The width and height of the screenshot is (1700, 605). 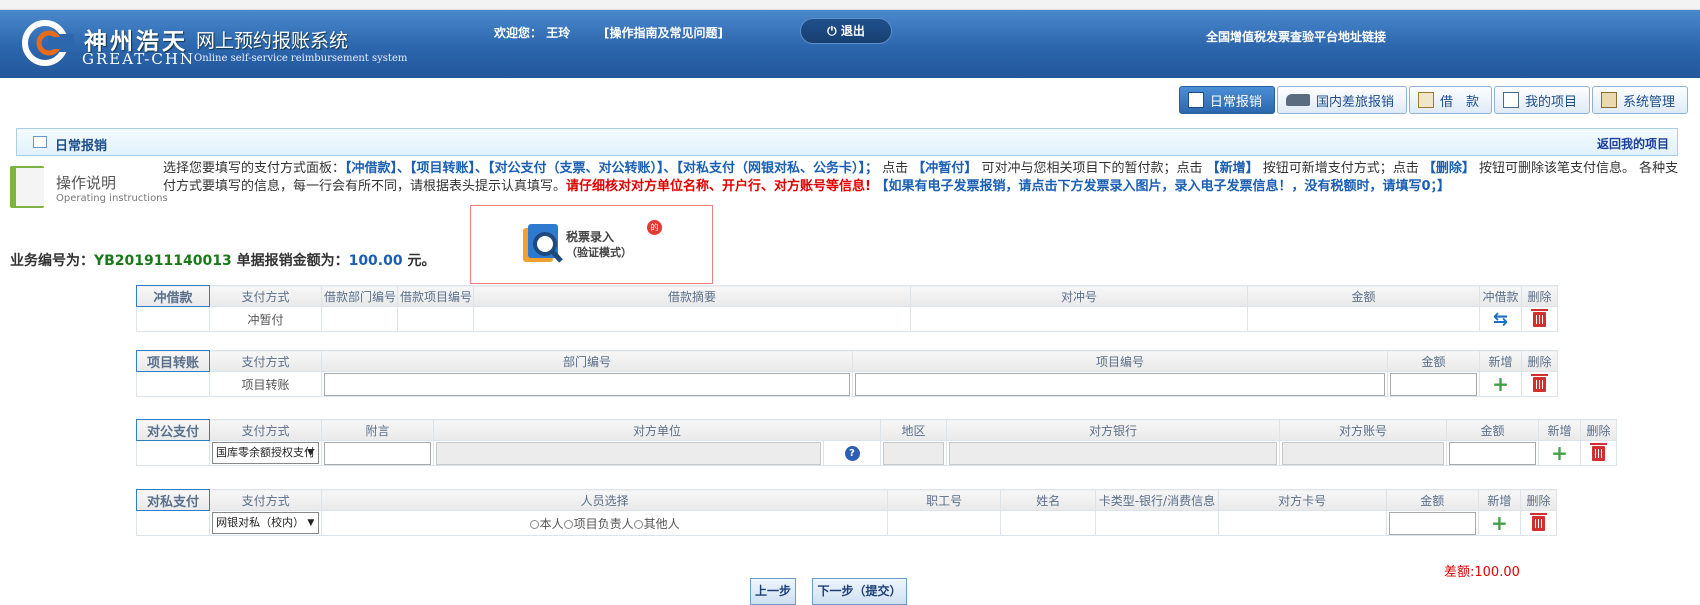 I want to click on instr-part: 点击, so click(x=895, y=168).